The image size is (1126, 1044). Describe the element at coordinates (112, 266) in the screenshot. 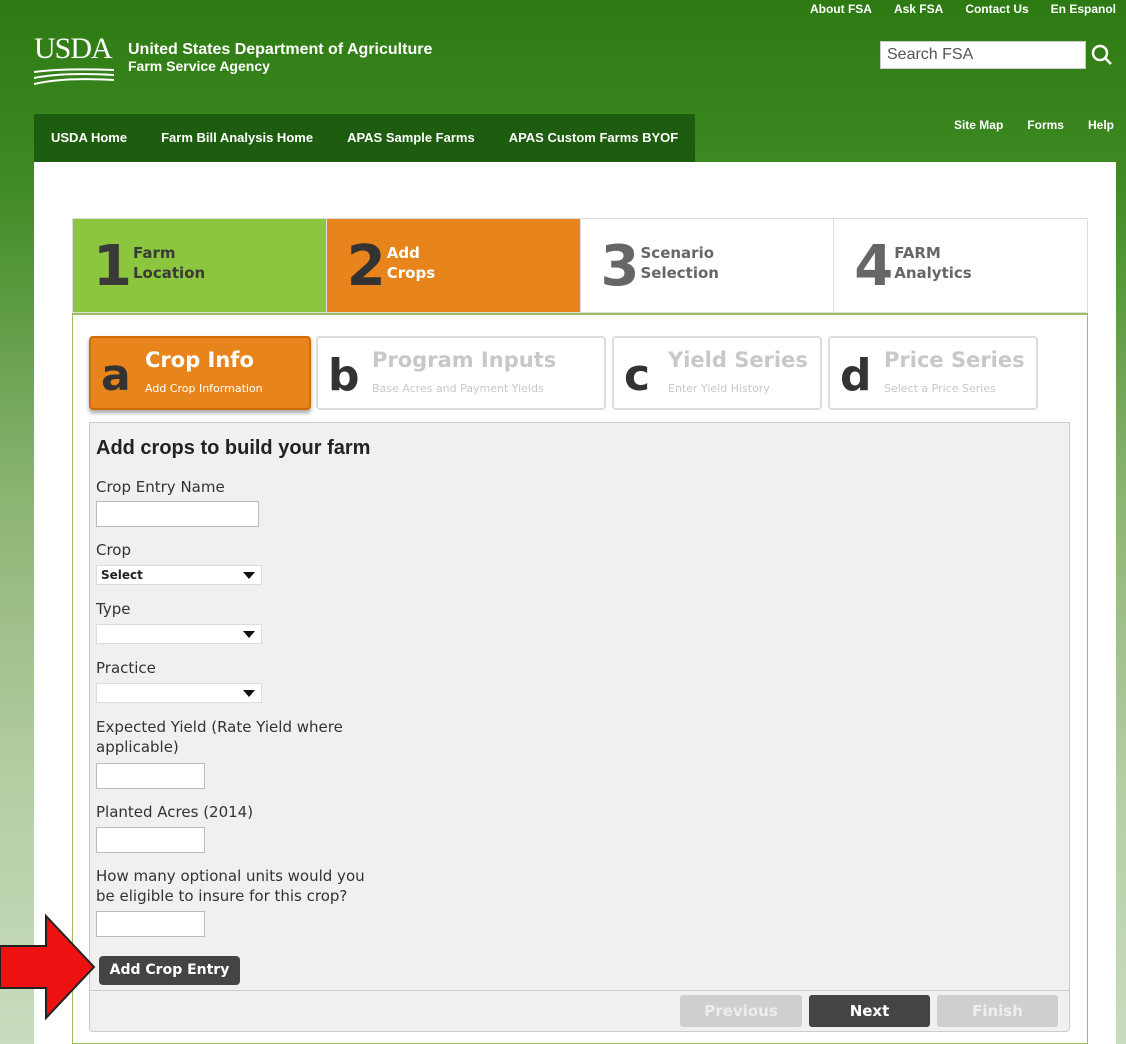

I see `step-number: 1` at that location.